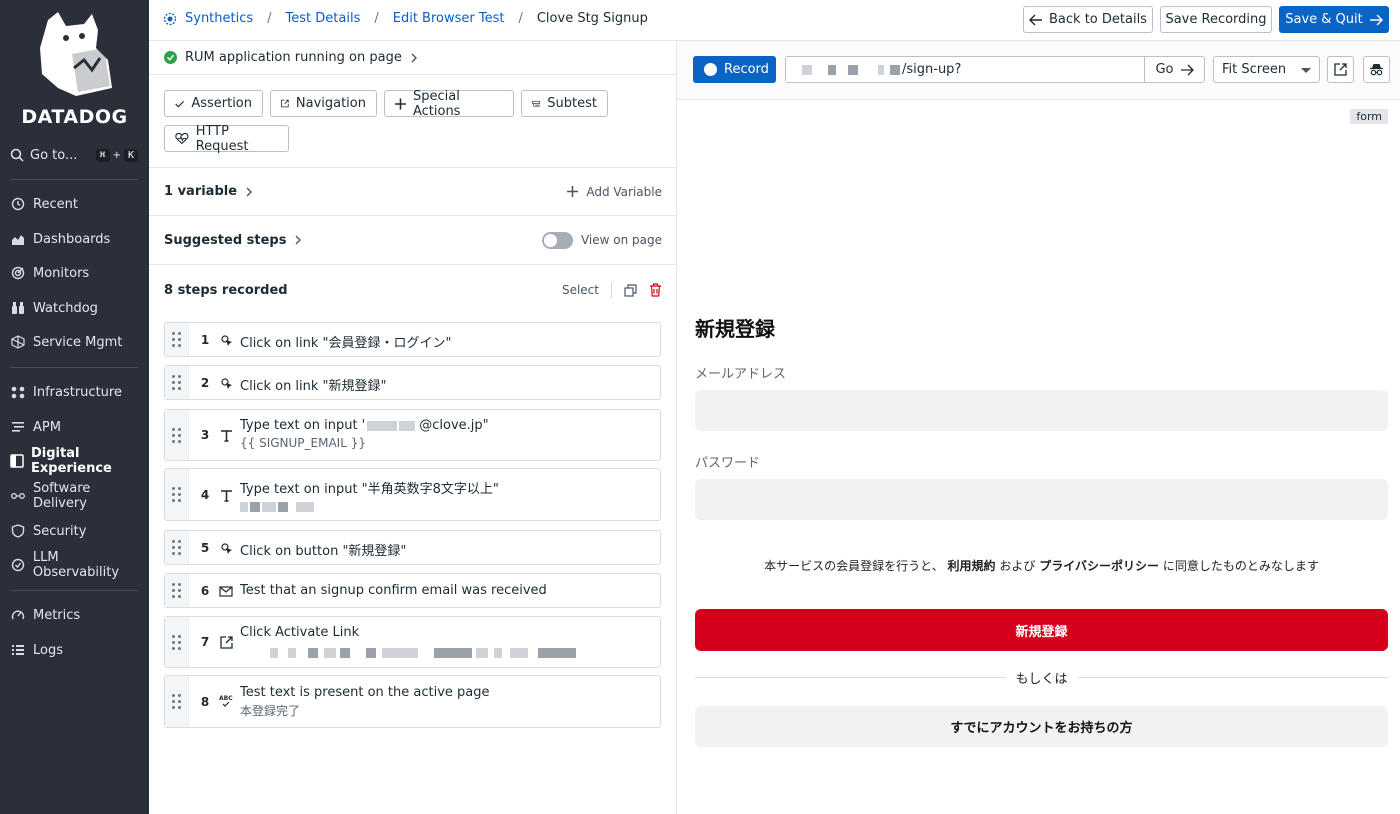 The width and height of the screenshot is (1400, 814). I want to click on variables-toggle: 1 variable, so click(208, 191).